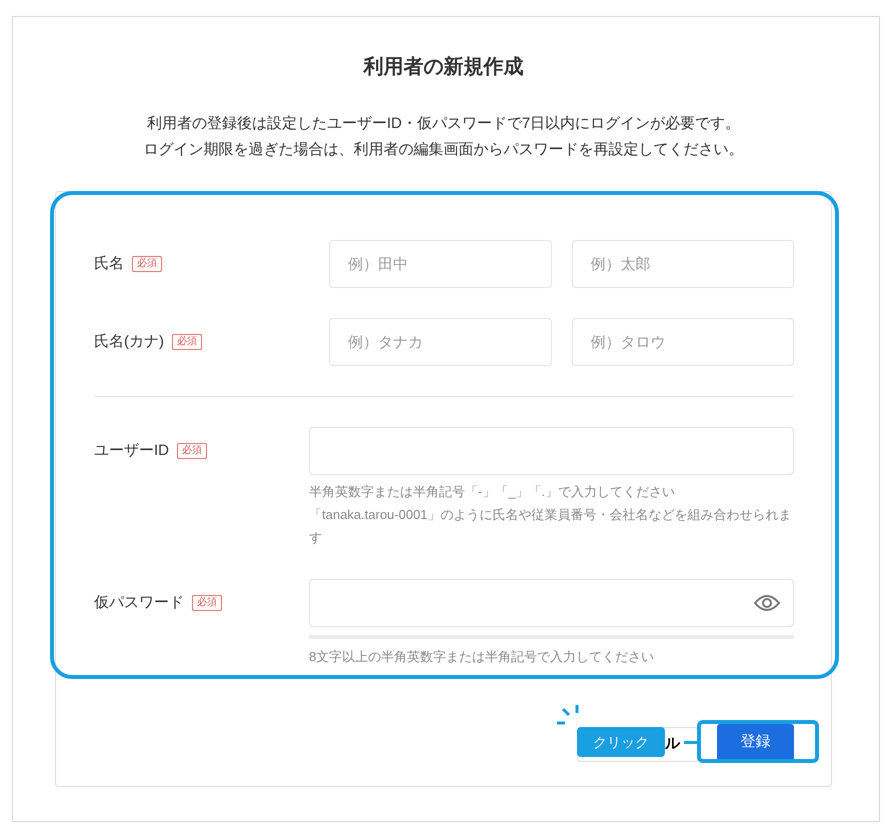  I want to click on page-title: 利用者の新規作成, so click(443, 66).